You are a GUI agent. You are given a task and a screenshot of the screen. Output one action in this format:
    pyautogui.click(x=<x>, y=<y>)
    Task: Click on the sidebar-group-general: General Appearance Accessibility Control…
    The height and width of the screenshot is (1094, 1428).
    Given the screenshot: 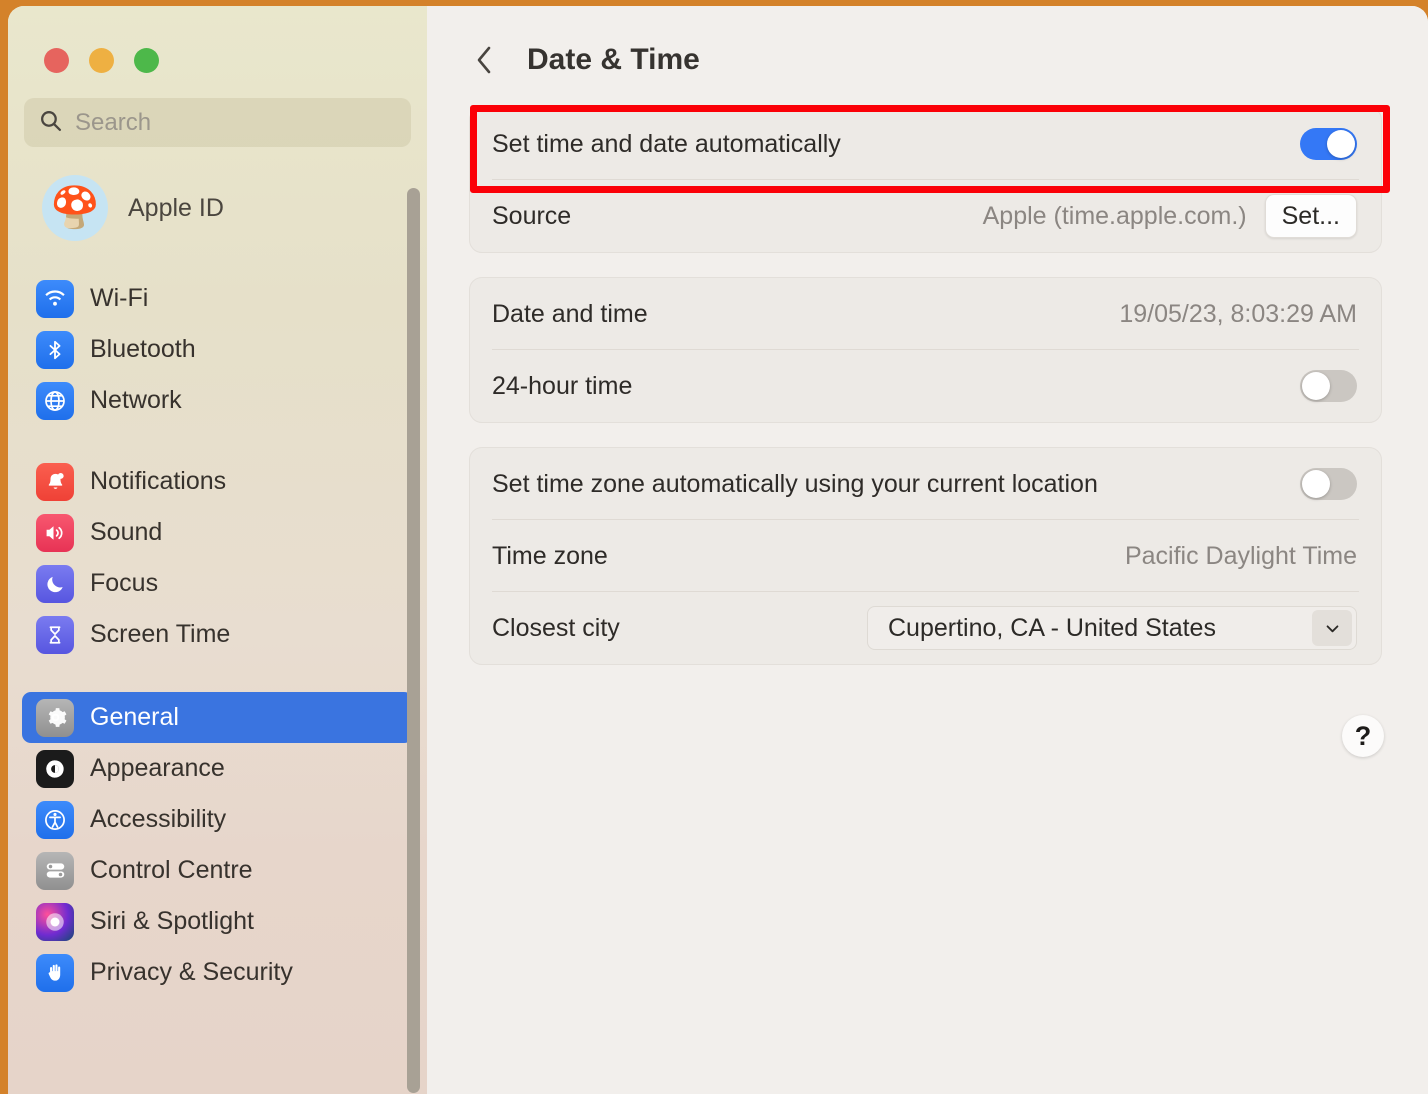 What is the action you would take?
    pyautogui.click(x=217, y=845)
    